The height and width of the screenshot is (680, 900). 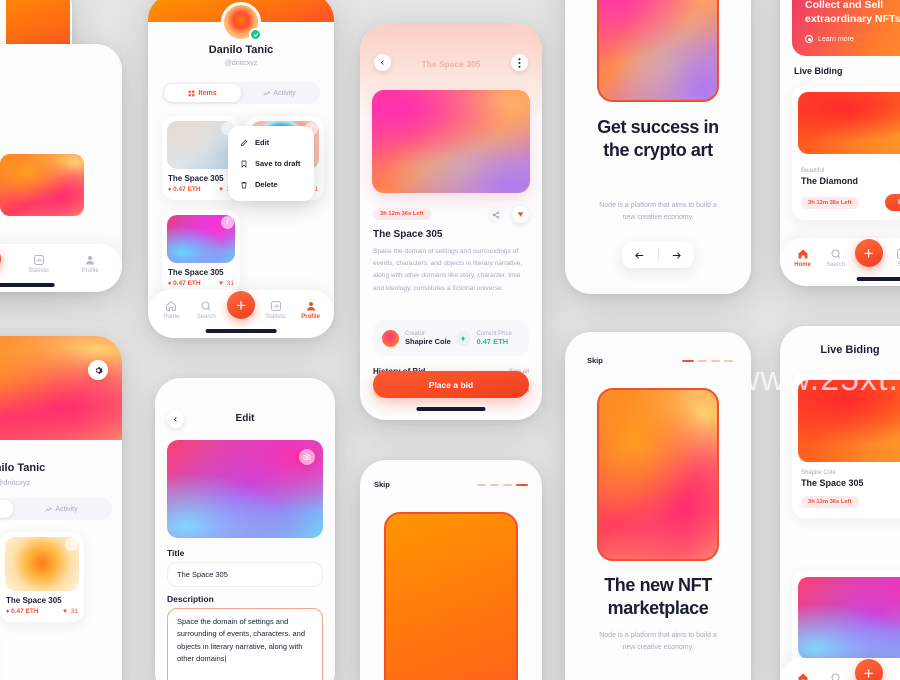 What do you see at coordinates (171, 306) in the screenshot?
I see `home-icon` at bounding box center [171, 306].